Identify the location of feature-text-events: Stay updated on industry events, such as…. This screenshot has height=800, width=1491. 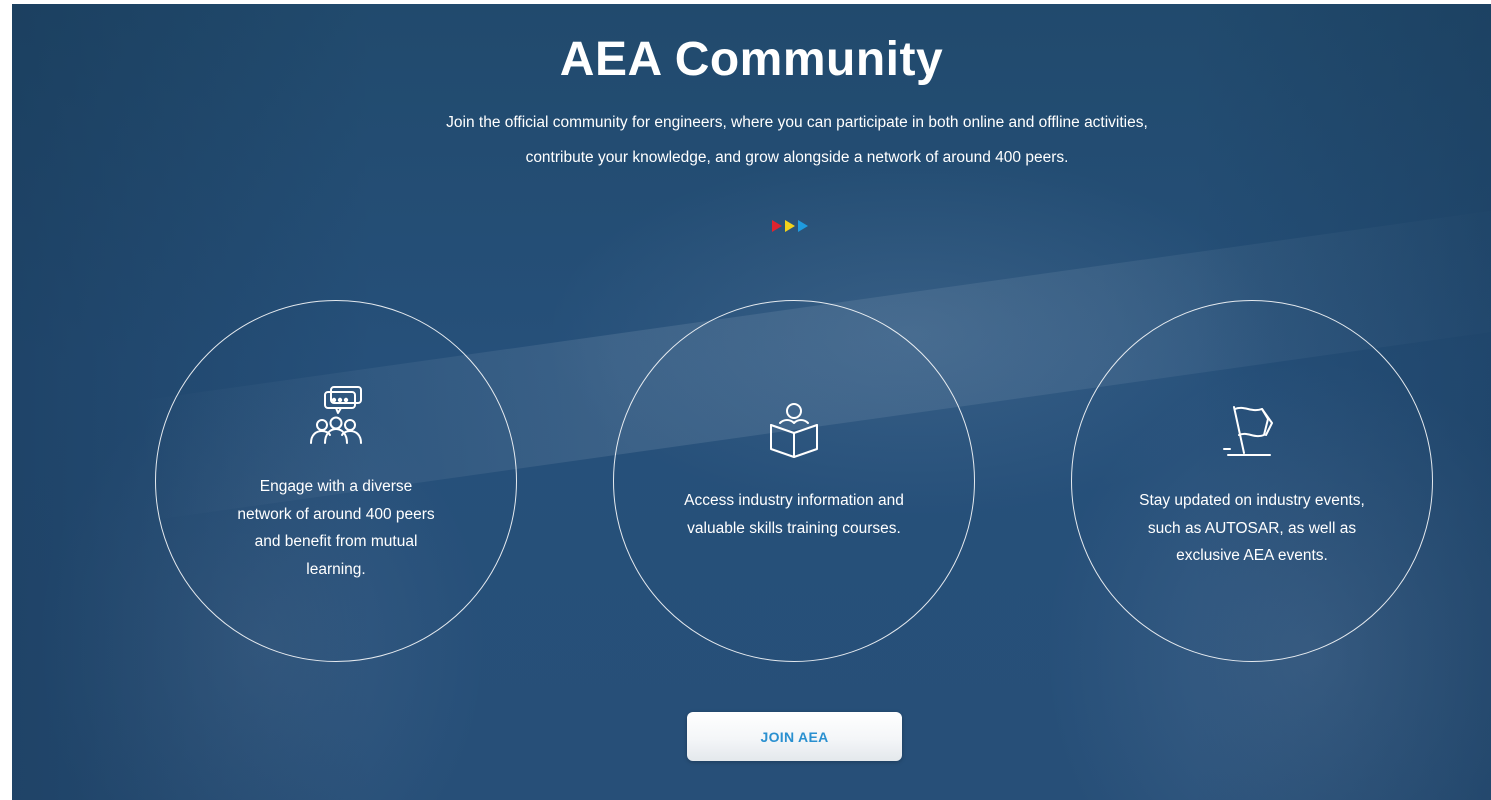
(1252, 528).